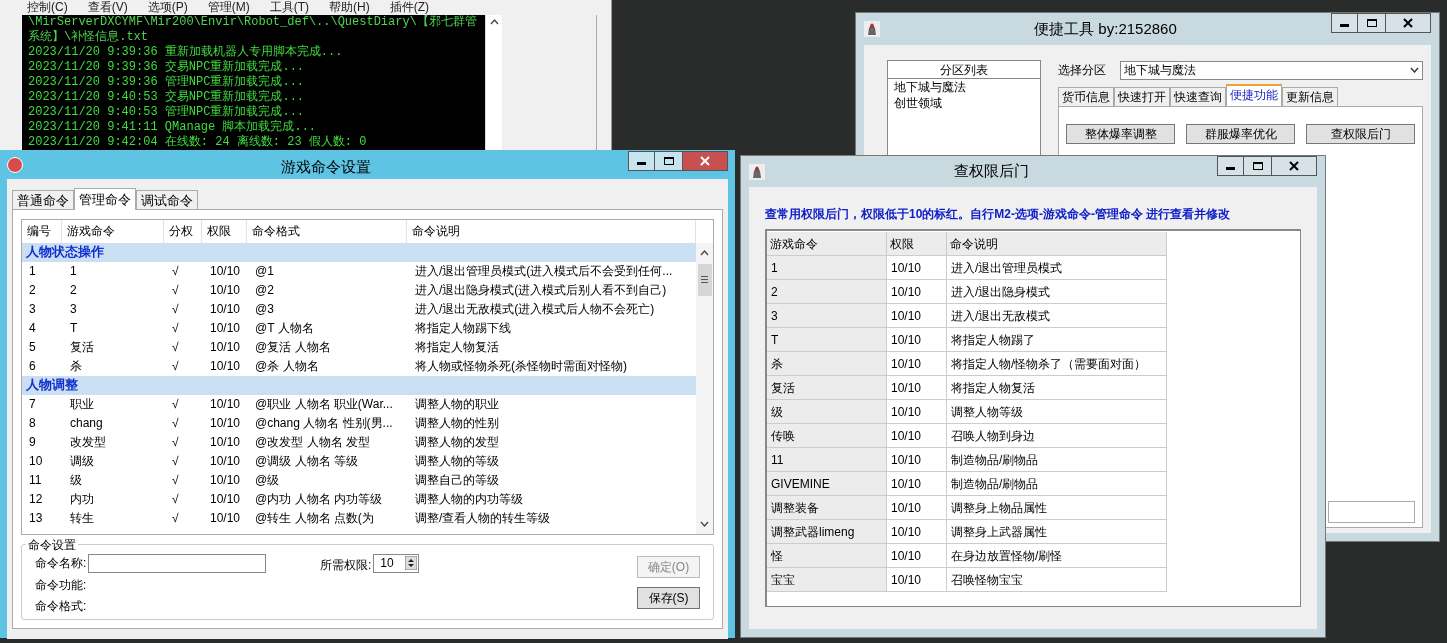 The image size is (1447, 643). Describe the element at coordinates (183, 231) in the screenshot. I see `column-header: 分权` at that location.